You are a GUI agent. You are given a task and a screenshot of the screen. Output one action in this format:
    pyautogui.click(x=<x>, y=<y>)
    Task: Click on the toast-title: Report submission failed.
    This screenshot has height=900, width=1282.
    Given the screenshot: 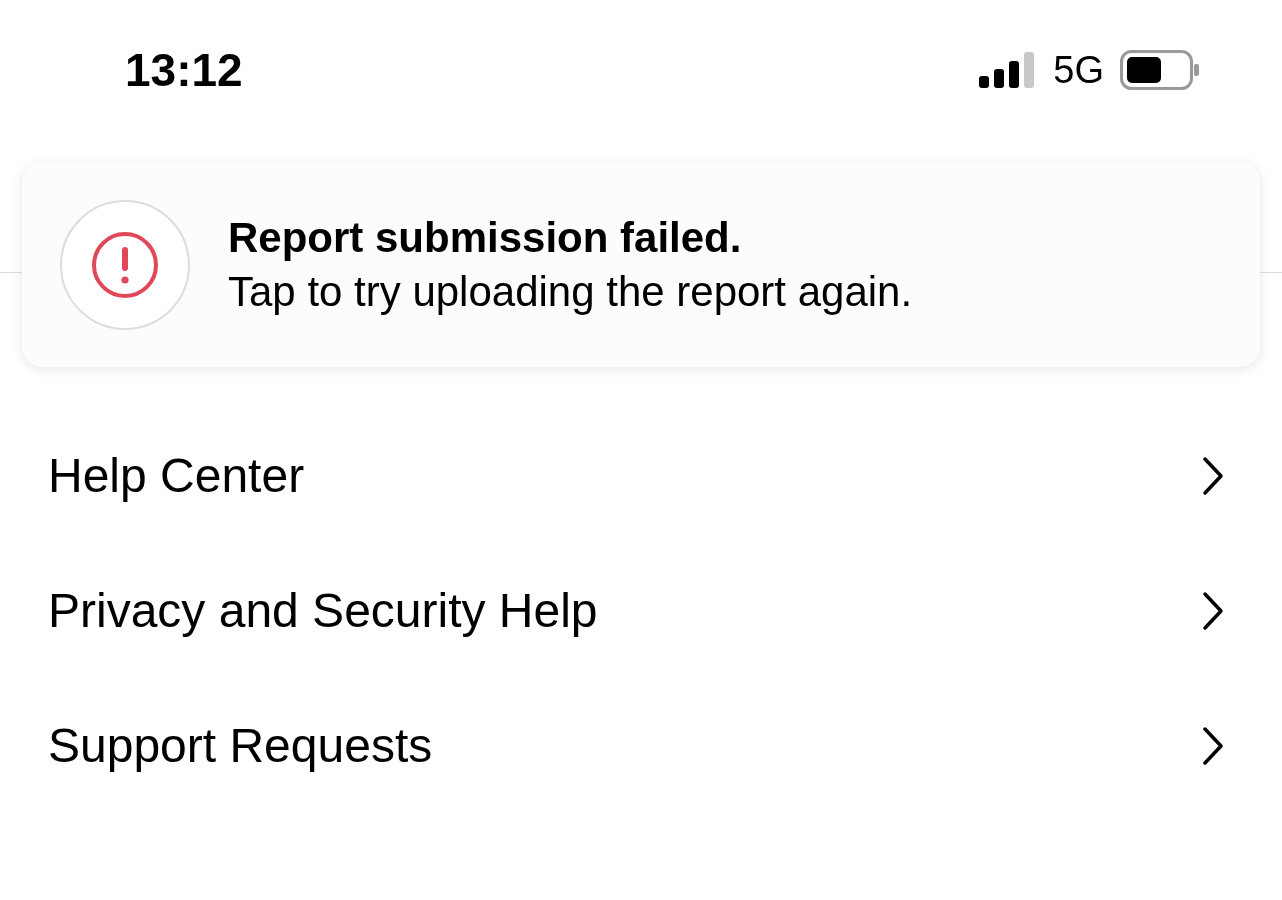 What is the action you would take?
    pyautogui.click(x=485, y=237)
    